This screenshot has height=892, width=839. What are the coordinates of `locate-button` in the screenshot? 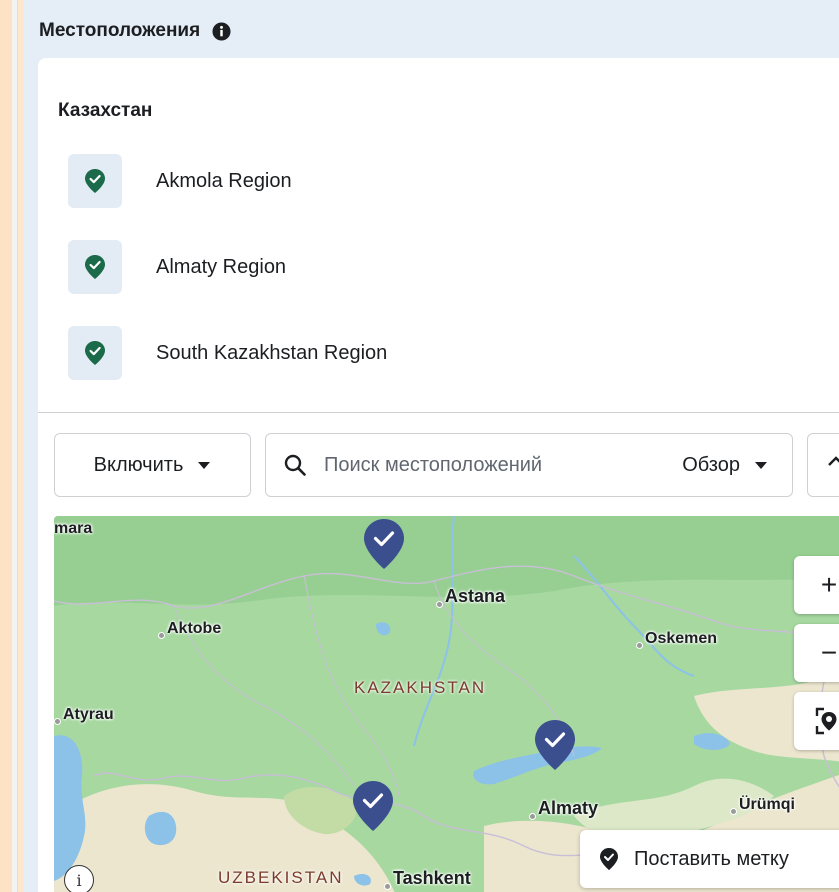 It's located at (816, 721).